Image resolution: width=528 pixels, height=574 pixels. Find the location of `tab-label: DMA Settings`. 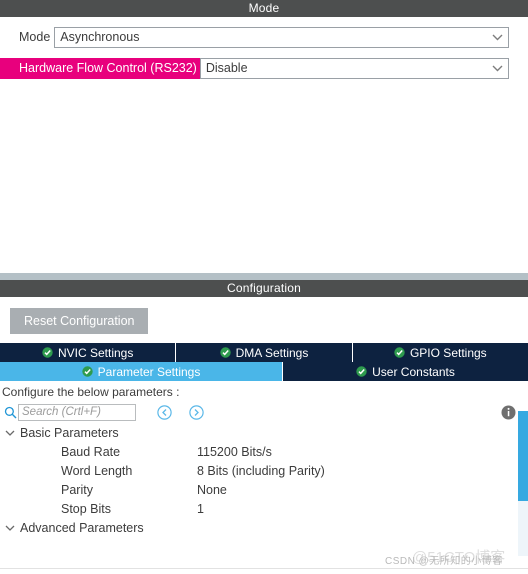

tab-label: DMA Settings is located at coordinates (272, 352).